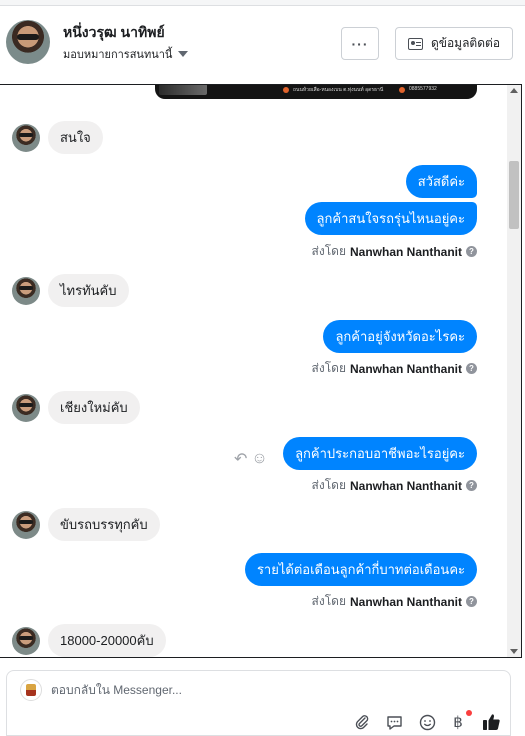  Describe the element at coordinates (380, 453) in the screenshot. I see `outgoing-message: ลูกค้าประกอบอาชีพอะไรอยู่คะ` at that location.